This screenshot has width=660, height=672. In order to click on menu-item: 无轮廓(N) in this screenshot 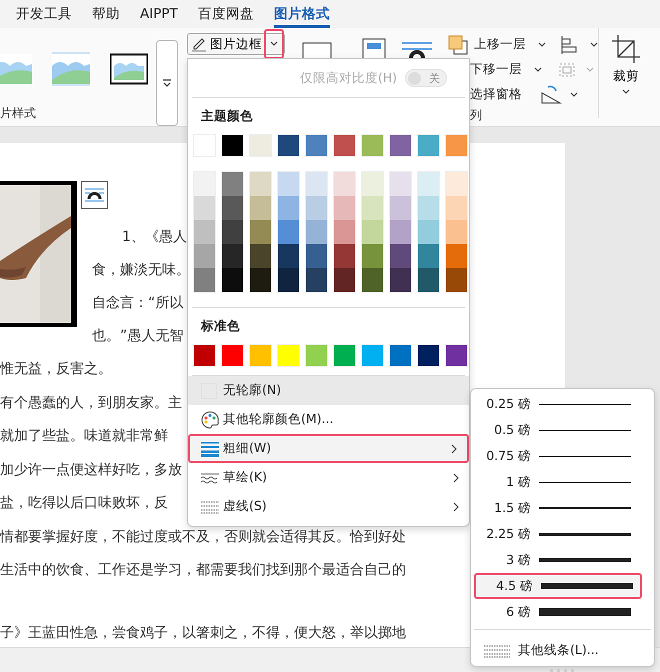, I will do `click(328, 390)`.